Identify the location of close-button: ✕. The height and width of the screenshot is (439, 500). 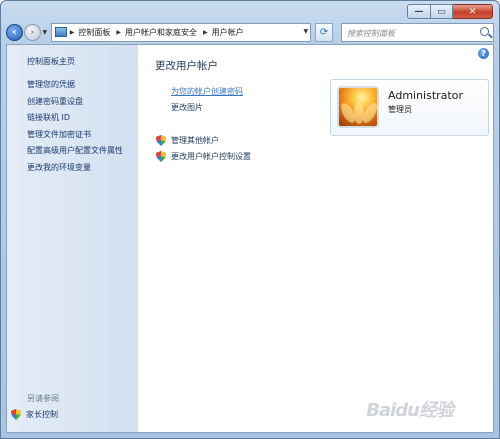
(473, 11).